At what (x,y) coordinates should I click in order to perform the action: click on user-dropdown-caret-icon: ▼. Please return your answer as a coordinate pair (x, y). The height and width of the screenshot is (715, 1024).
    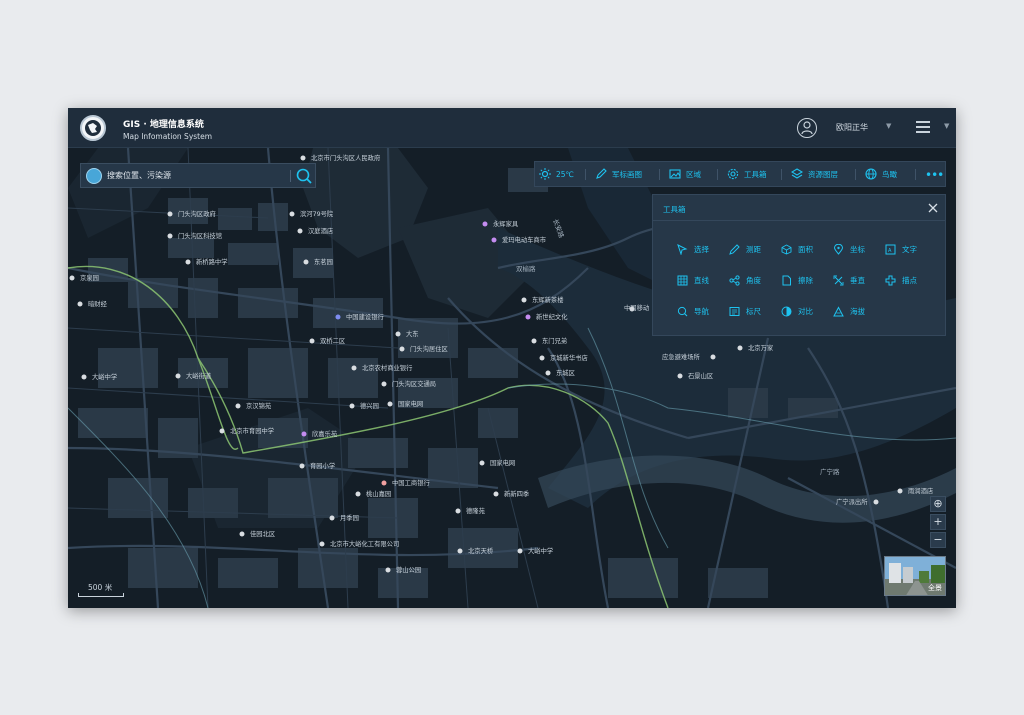
    Looking at the image, I should click on (888, 126).